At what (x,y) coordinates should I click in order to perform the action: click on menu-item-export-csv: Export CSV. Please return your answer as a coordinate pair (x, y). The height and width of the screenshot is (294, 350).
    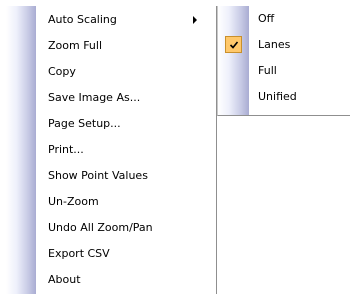
    Looking at the image, I should click on (111, 254).